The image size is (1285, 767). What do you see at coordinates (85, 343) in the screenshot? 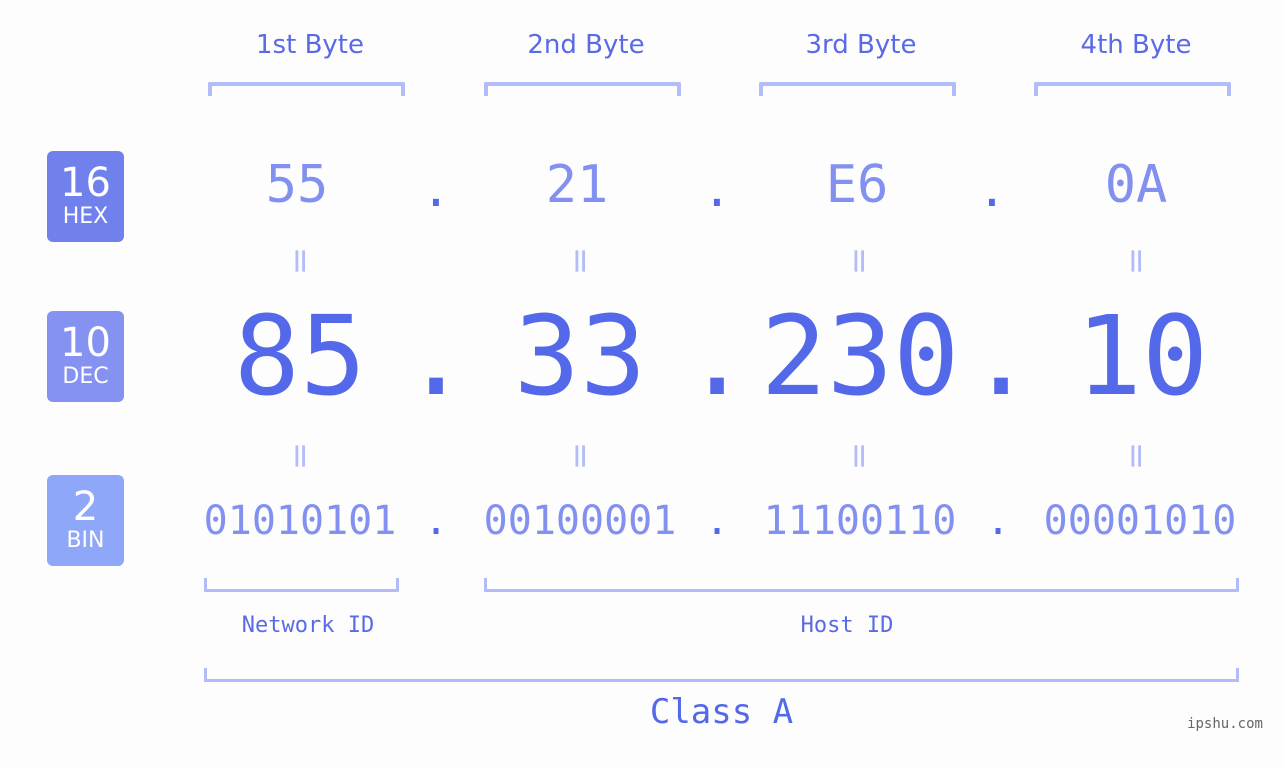
I see `dec-base: 10` at bounding box center [85, 343].